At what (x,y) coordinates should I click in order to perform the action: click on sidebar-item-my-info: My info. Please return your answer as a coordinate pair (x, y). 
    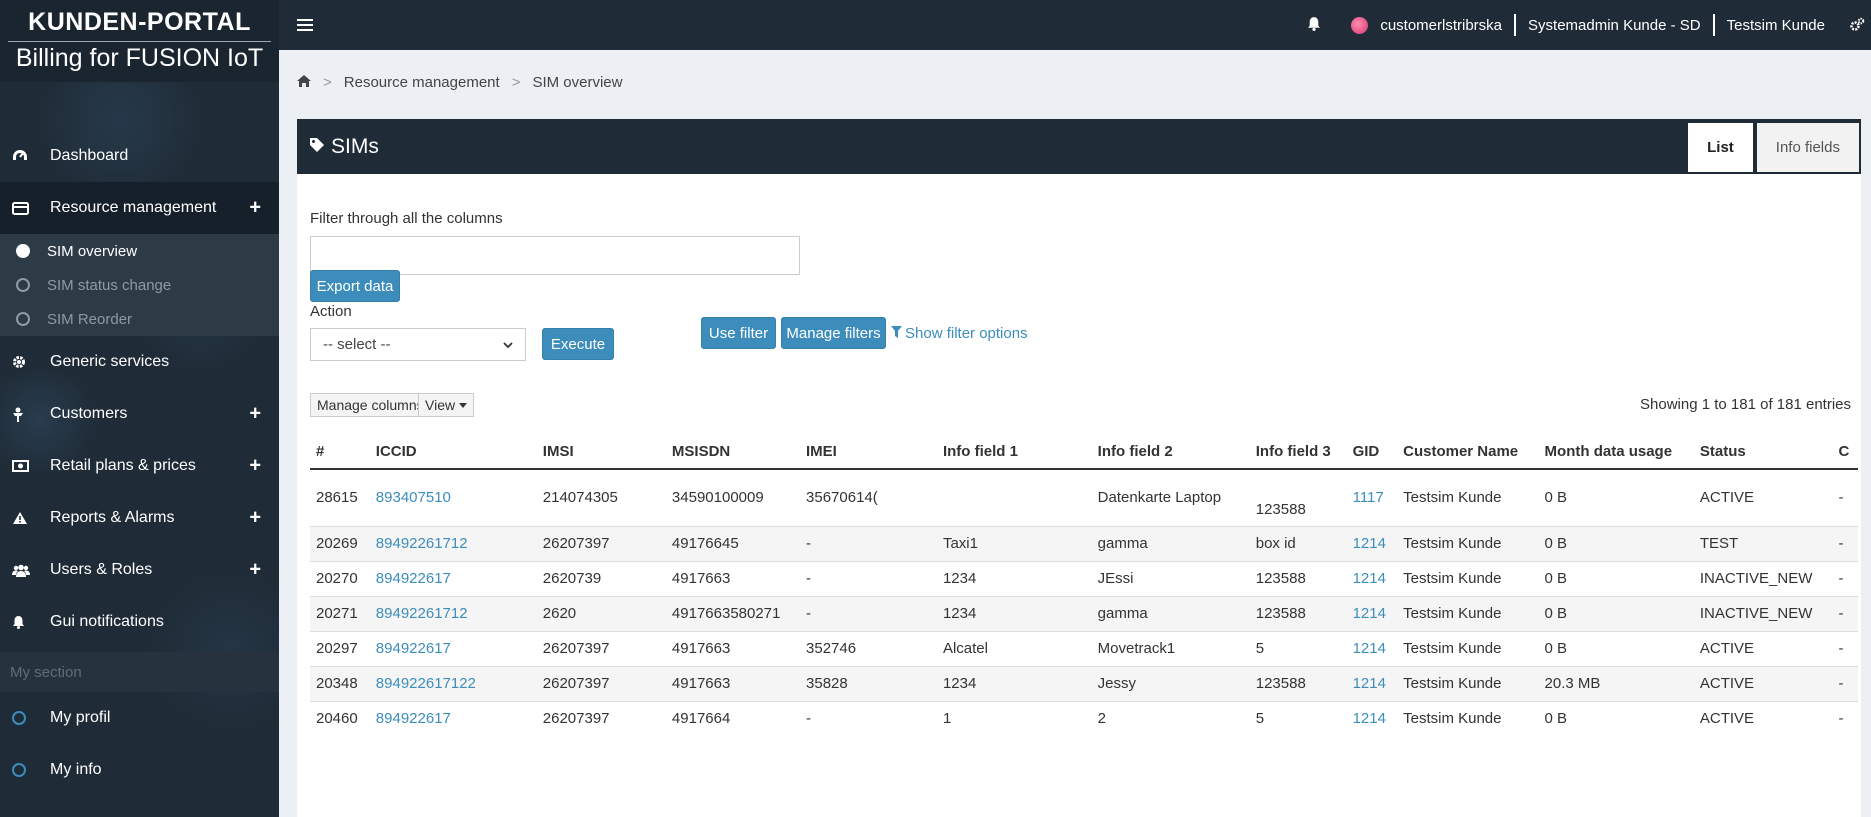
    Looking at the image, I should click on (139, 770).